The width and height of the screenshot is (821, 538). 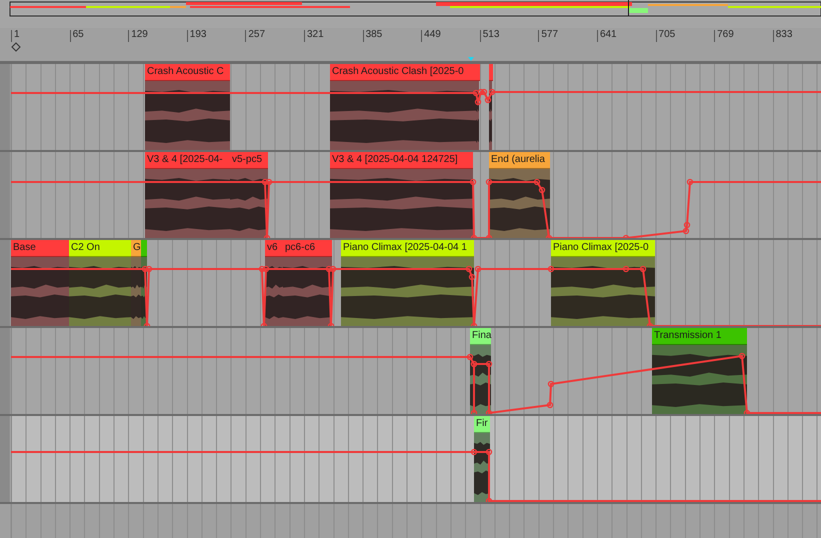 What do you see at coordinates (725, 35) in the screenshot?
I see `ruler-number: 769` at bounding box center [725, 35].